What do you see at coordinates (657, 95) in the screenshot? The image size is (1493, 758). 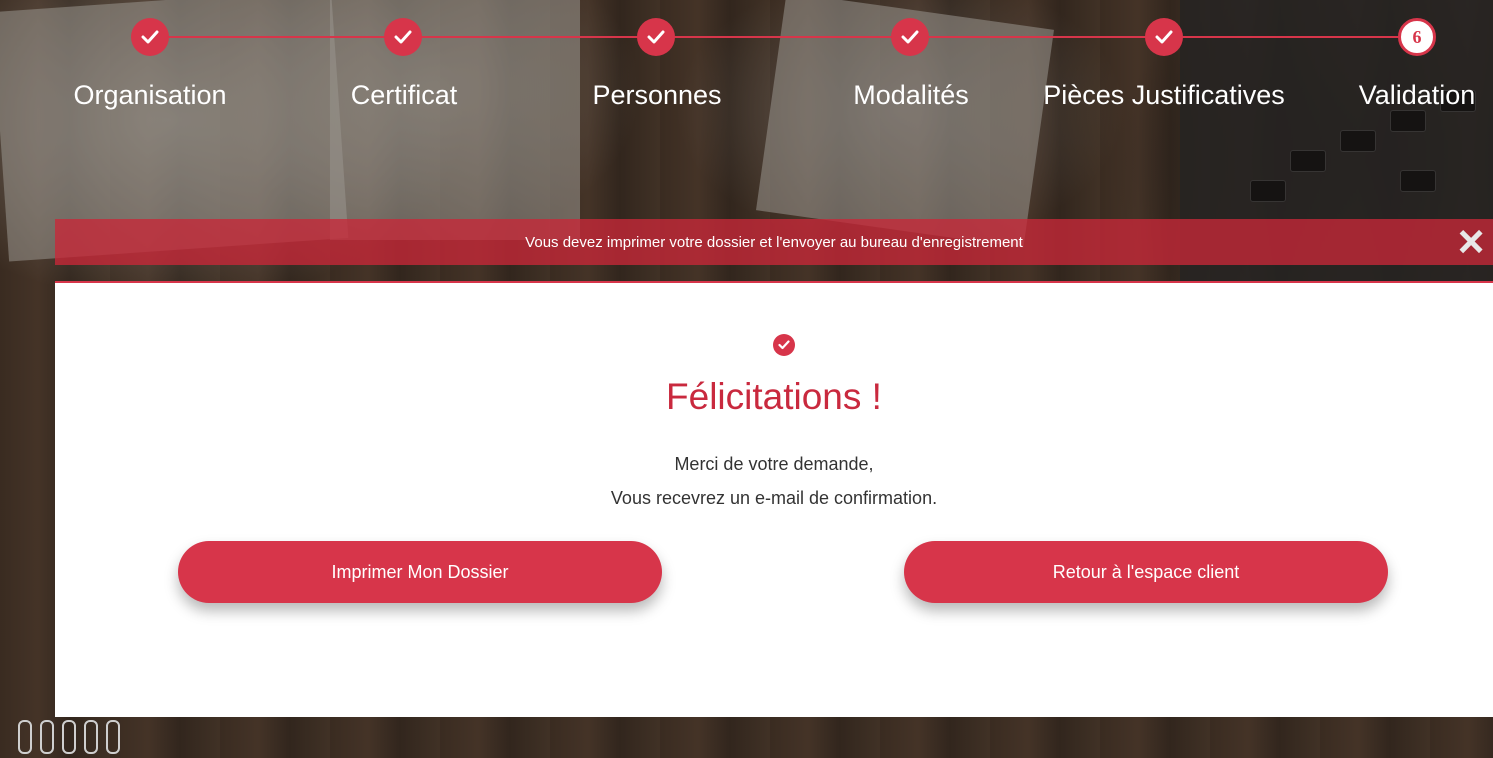 I see `step-label-personnes: Personnes` at bounding box center [657, 95].